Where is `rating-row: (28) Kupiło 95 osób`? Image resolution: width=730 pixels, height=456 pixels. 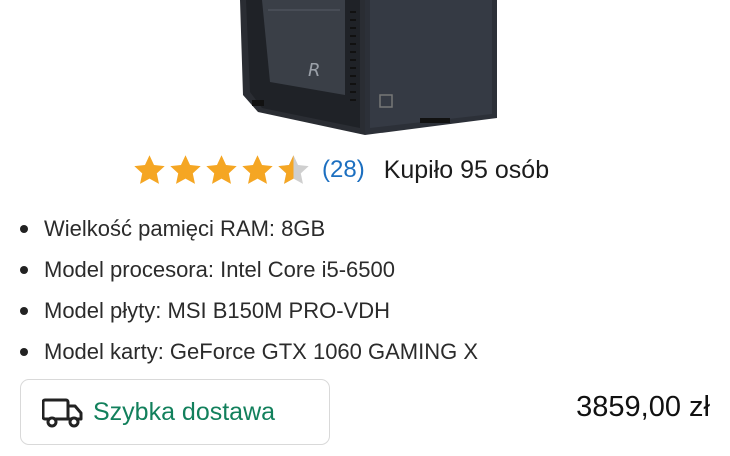
rating-row: (28) Kupiło 95 osób is located at coordinates (340, 170).